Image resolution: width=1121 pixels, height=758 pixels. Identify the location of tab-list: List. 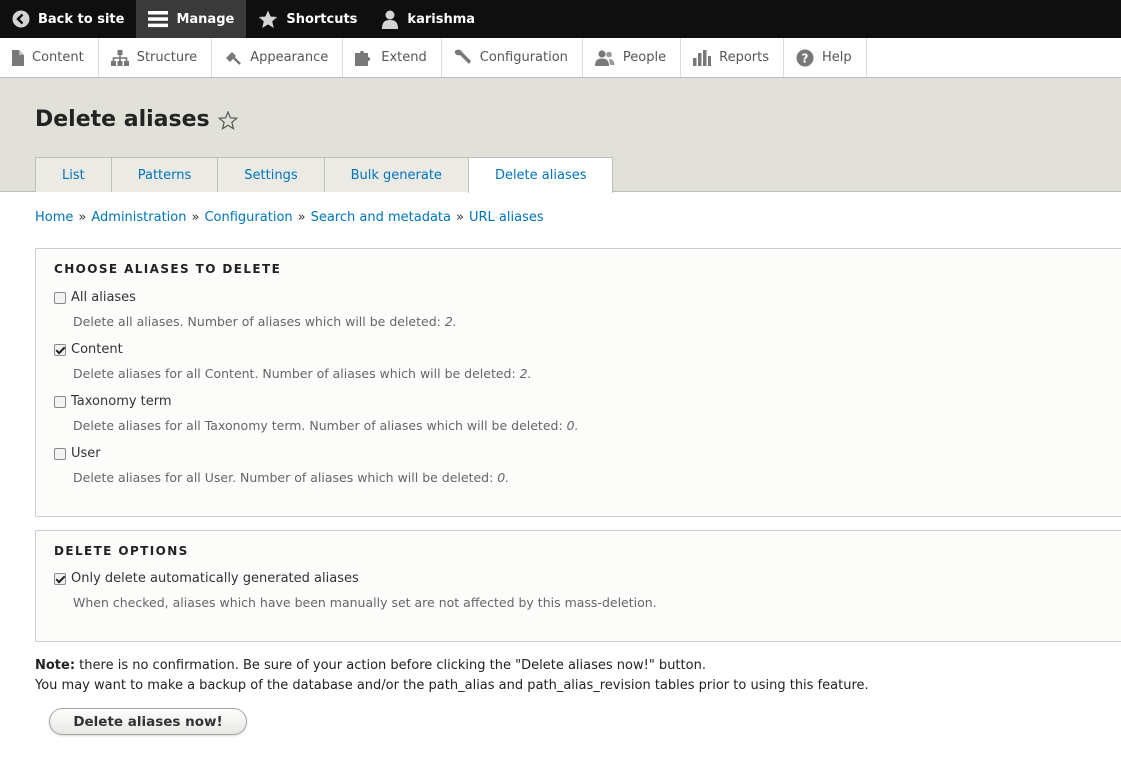
(73, 174).